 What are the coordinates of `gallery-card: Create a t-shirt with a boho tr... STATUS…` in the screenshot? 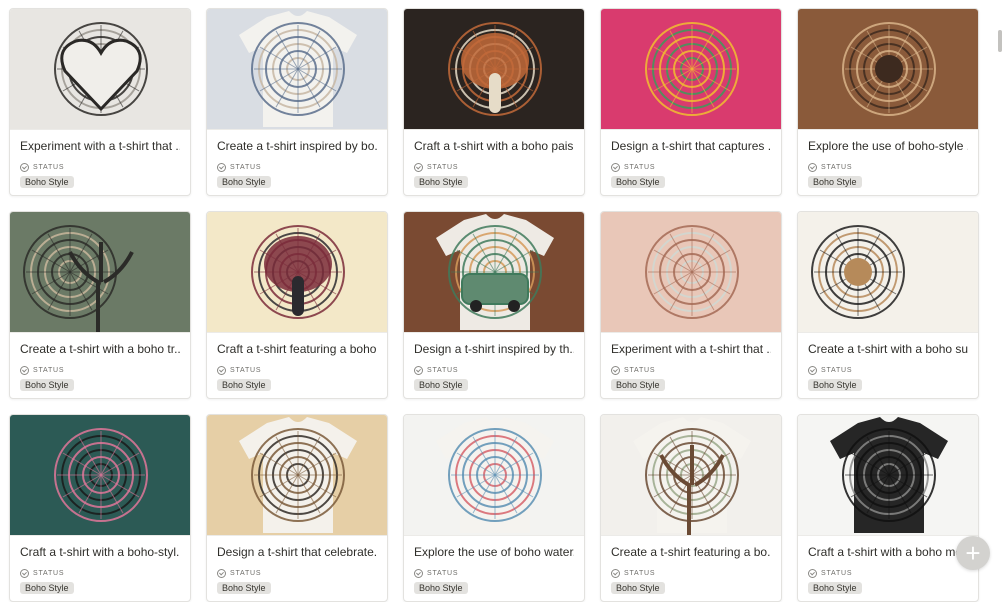 It's located at (100, 305).